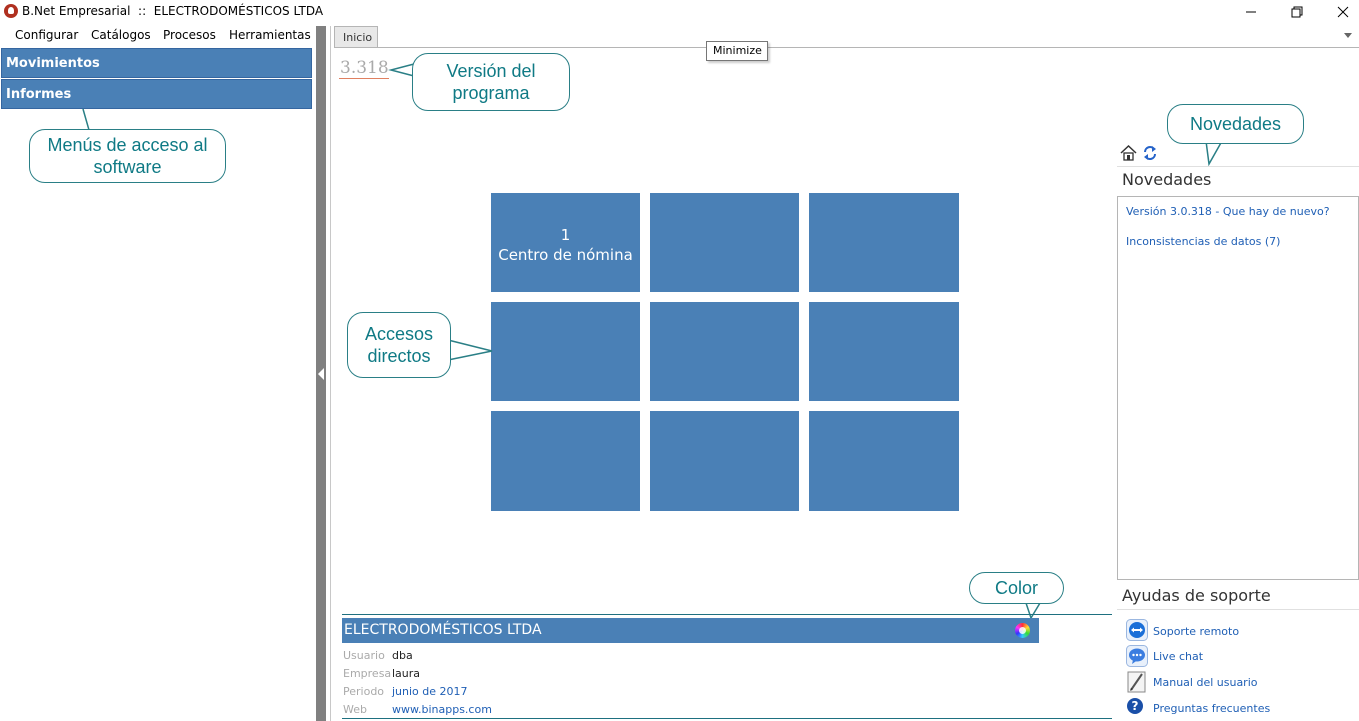 This screenshot has width=1359, height=721. I want to click on menu-procesos: Procesos, so click(189, 35).